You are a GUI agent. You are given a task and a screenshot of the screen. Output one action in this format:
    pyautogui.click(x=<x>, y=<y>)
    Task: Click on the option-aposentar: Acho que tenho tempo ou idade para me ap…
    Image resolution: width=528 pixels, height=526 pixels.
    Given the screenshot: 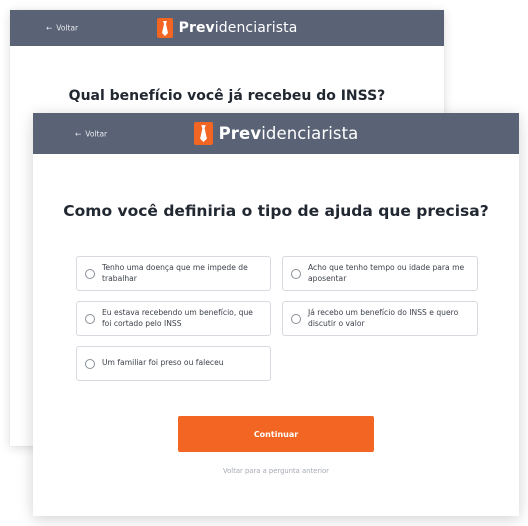 What is the action you would take?
    pyautogui.click(x=380, y=273)
    